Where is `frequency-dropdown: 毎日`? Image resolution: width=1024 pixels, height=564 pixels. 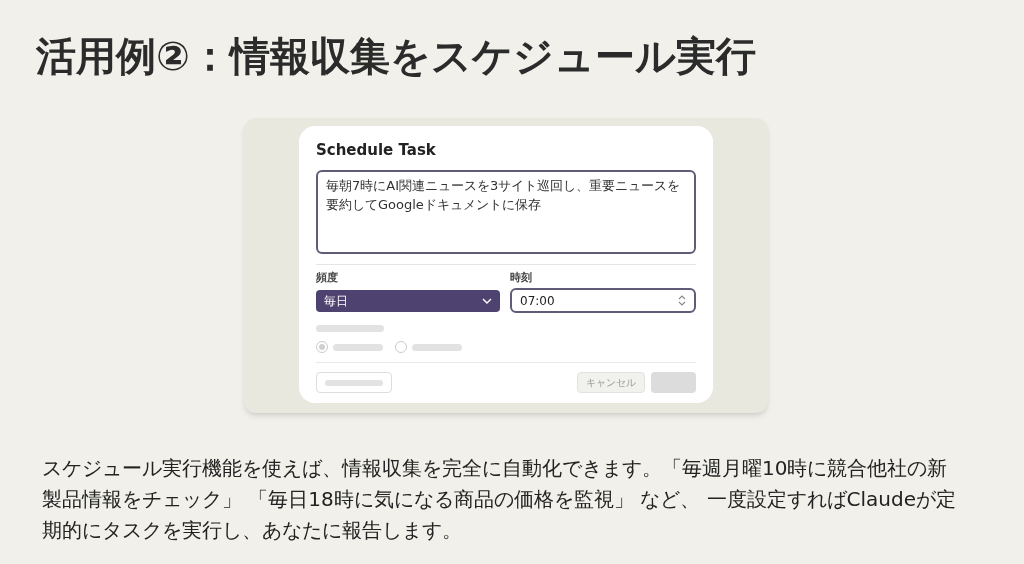
frequency-dropdown: 毎日 is located at coordinates (408, 301).